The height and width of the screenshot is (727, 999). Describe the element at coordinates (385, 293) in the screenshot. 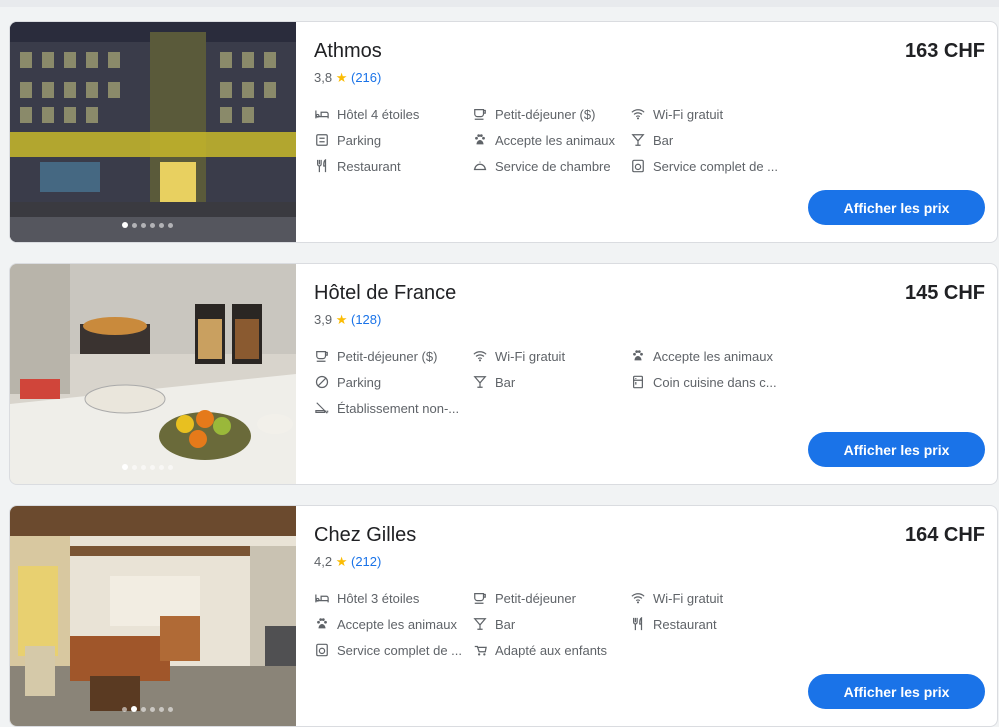

I see `hotel-name: Hôtel de France` at that location.